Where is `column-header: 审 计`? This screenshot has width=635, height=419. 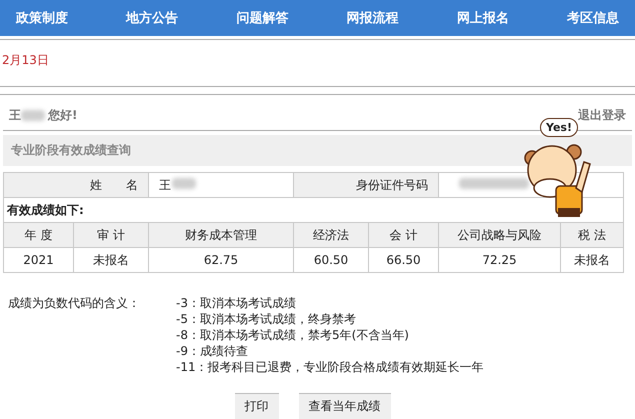 column-header: 审 计 is located at coordinates (111, 235).